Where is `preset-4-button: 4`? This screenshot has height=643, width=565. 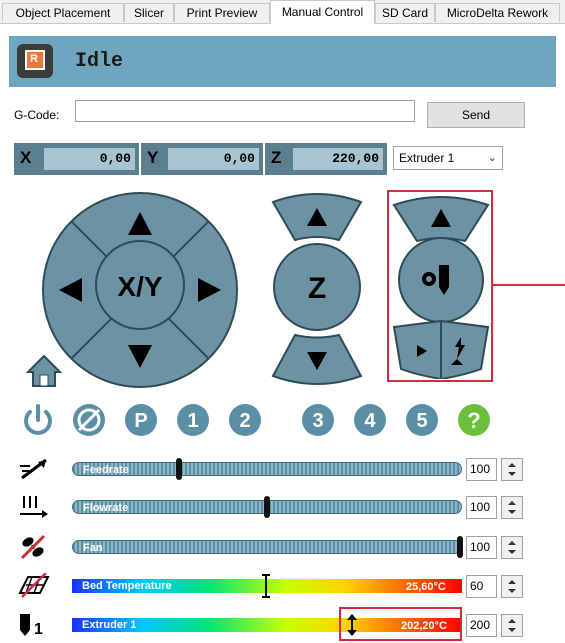 preset-4-button: 4 is located at coordinates (370, 420).